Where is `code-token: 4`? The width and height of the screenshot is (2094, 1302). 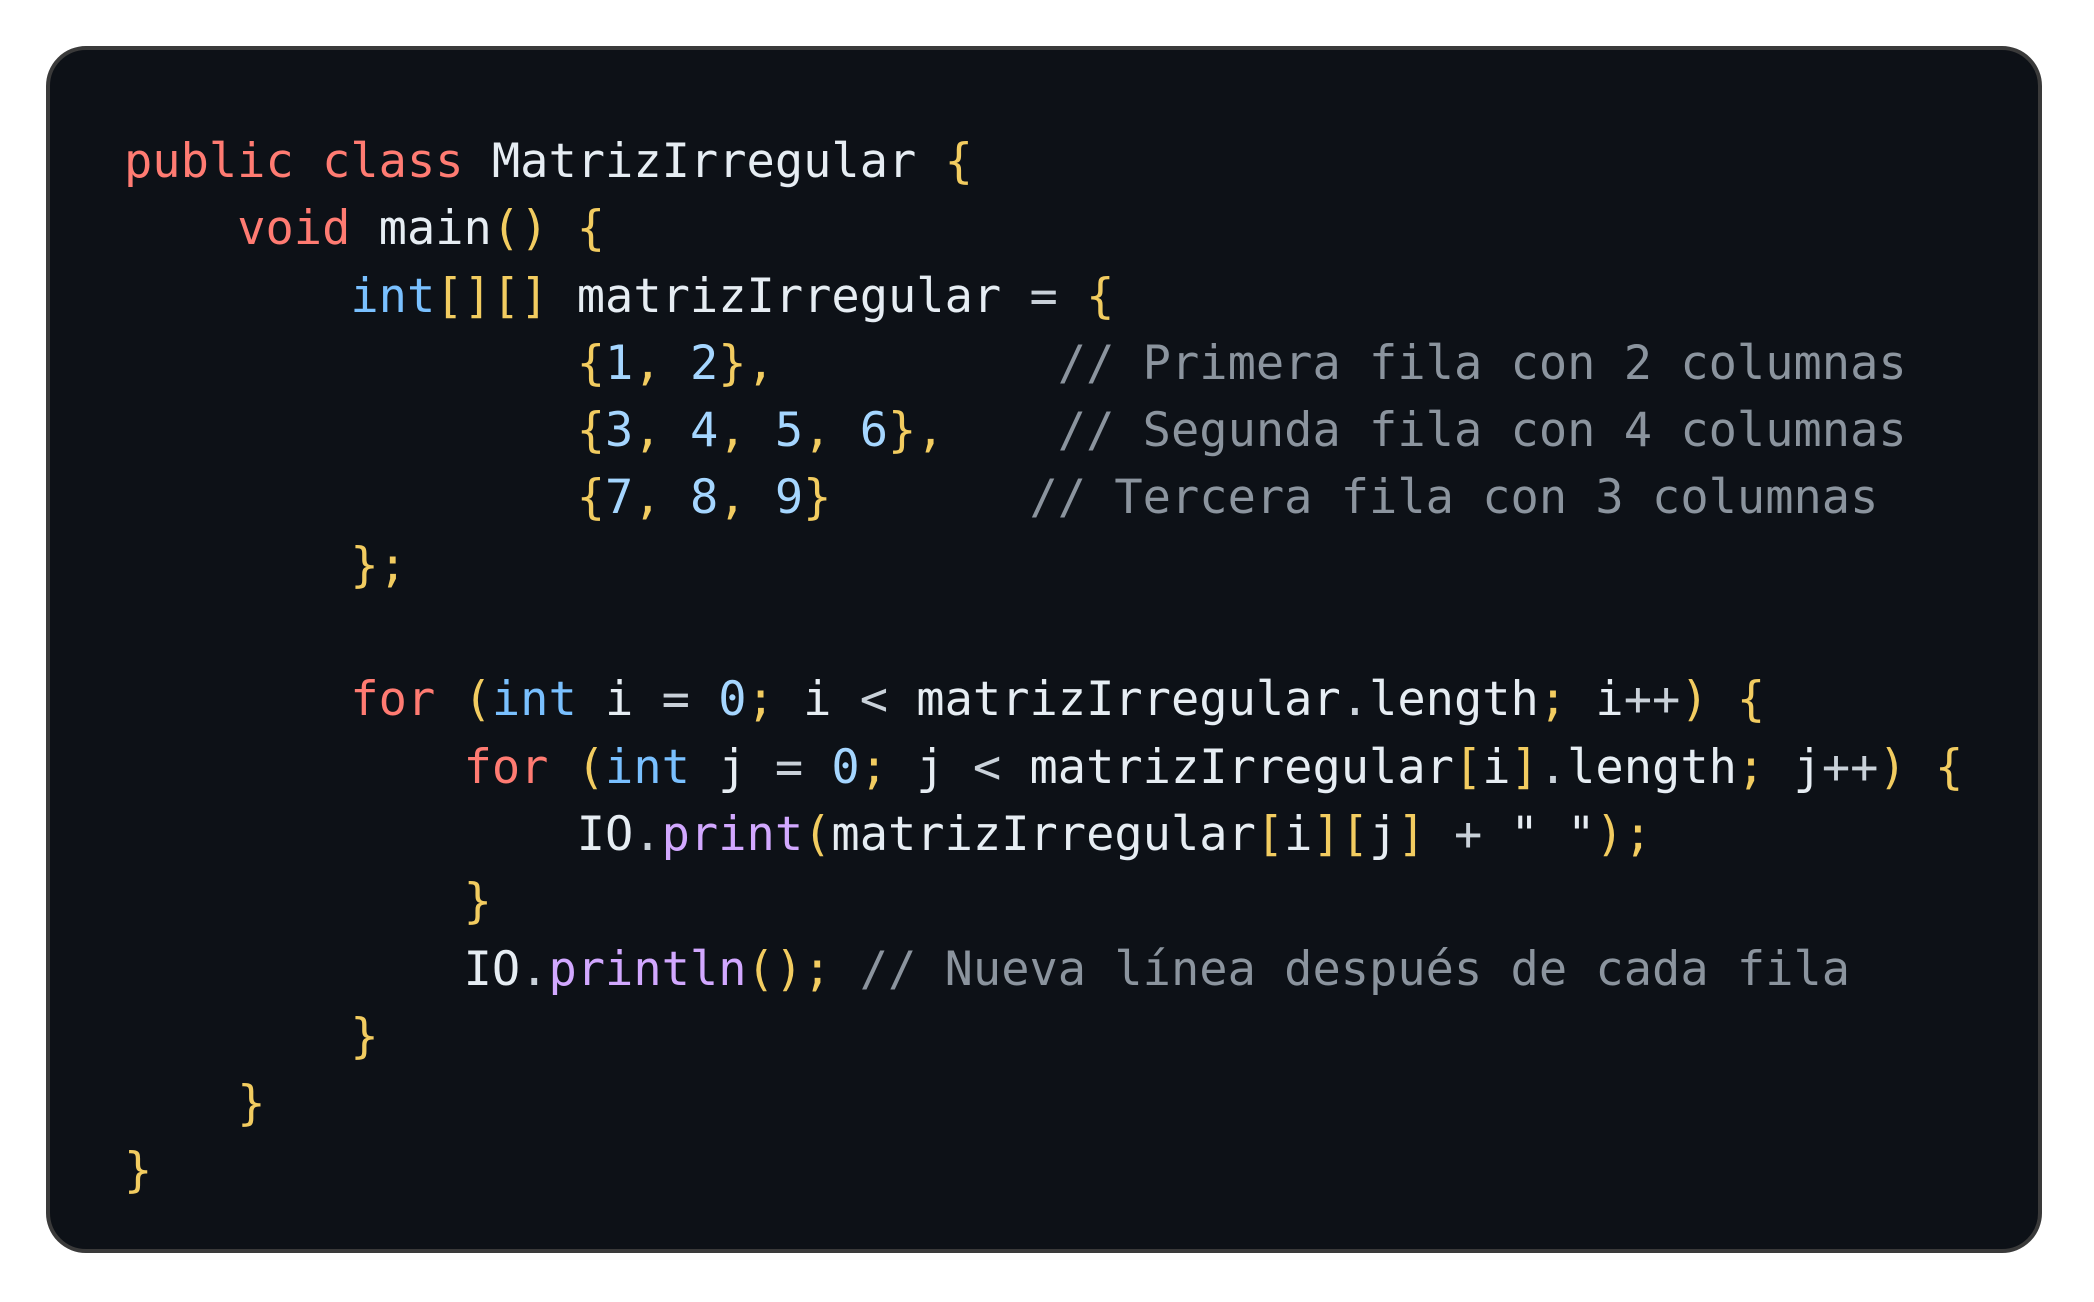 code-token: 4 is located at coordinates (704, 431).